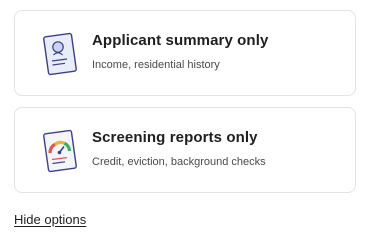 The image size is (373, 244). Describe the element at coordinates (180, 40) in the screenshot. I see `option-title: Applicant summary only` at that location.